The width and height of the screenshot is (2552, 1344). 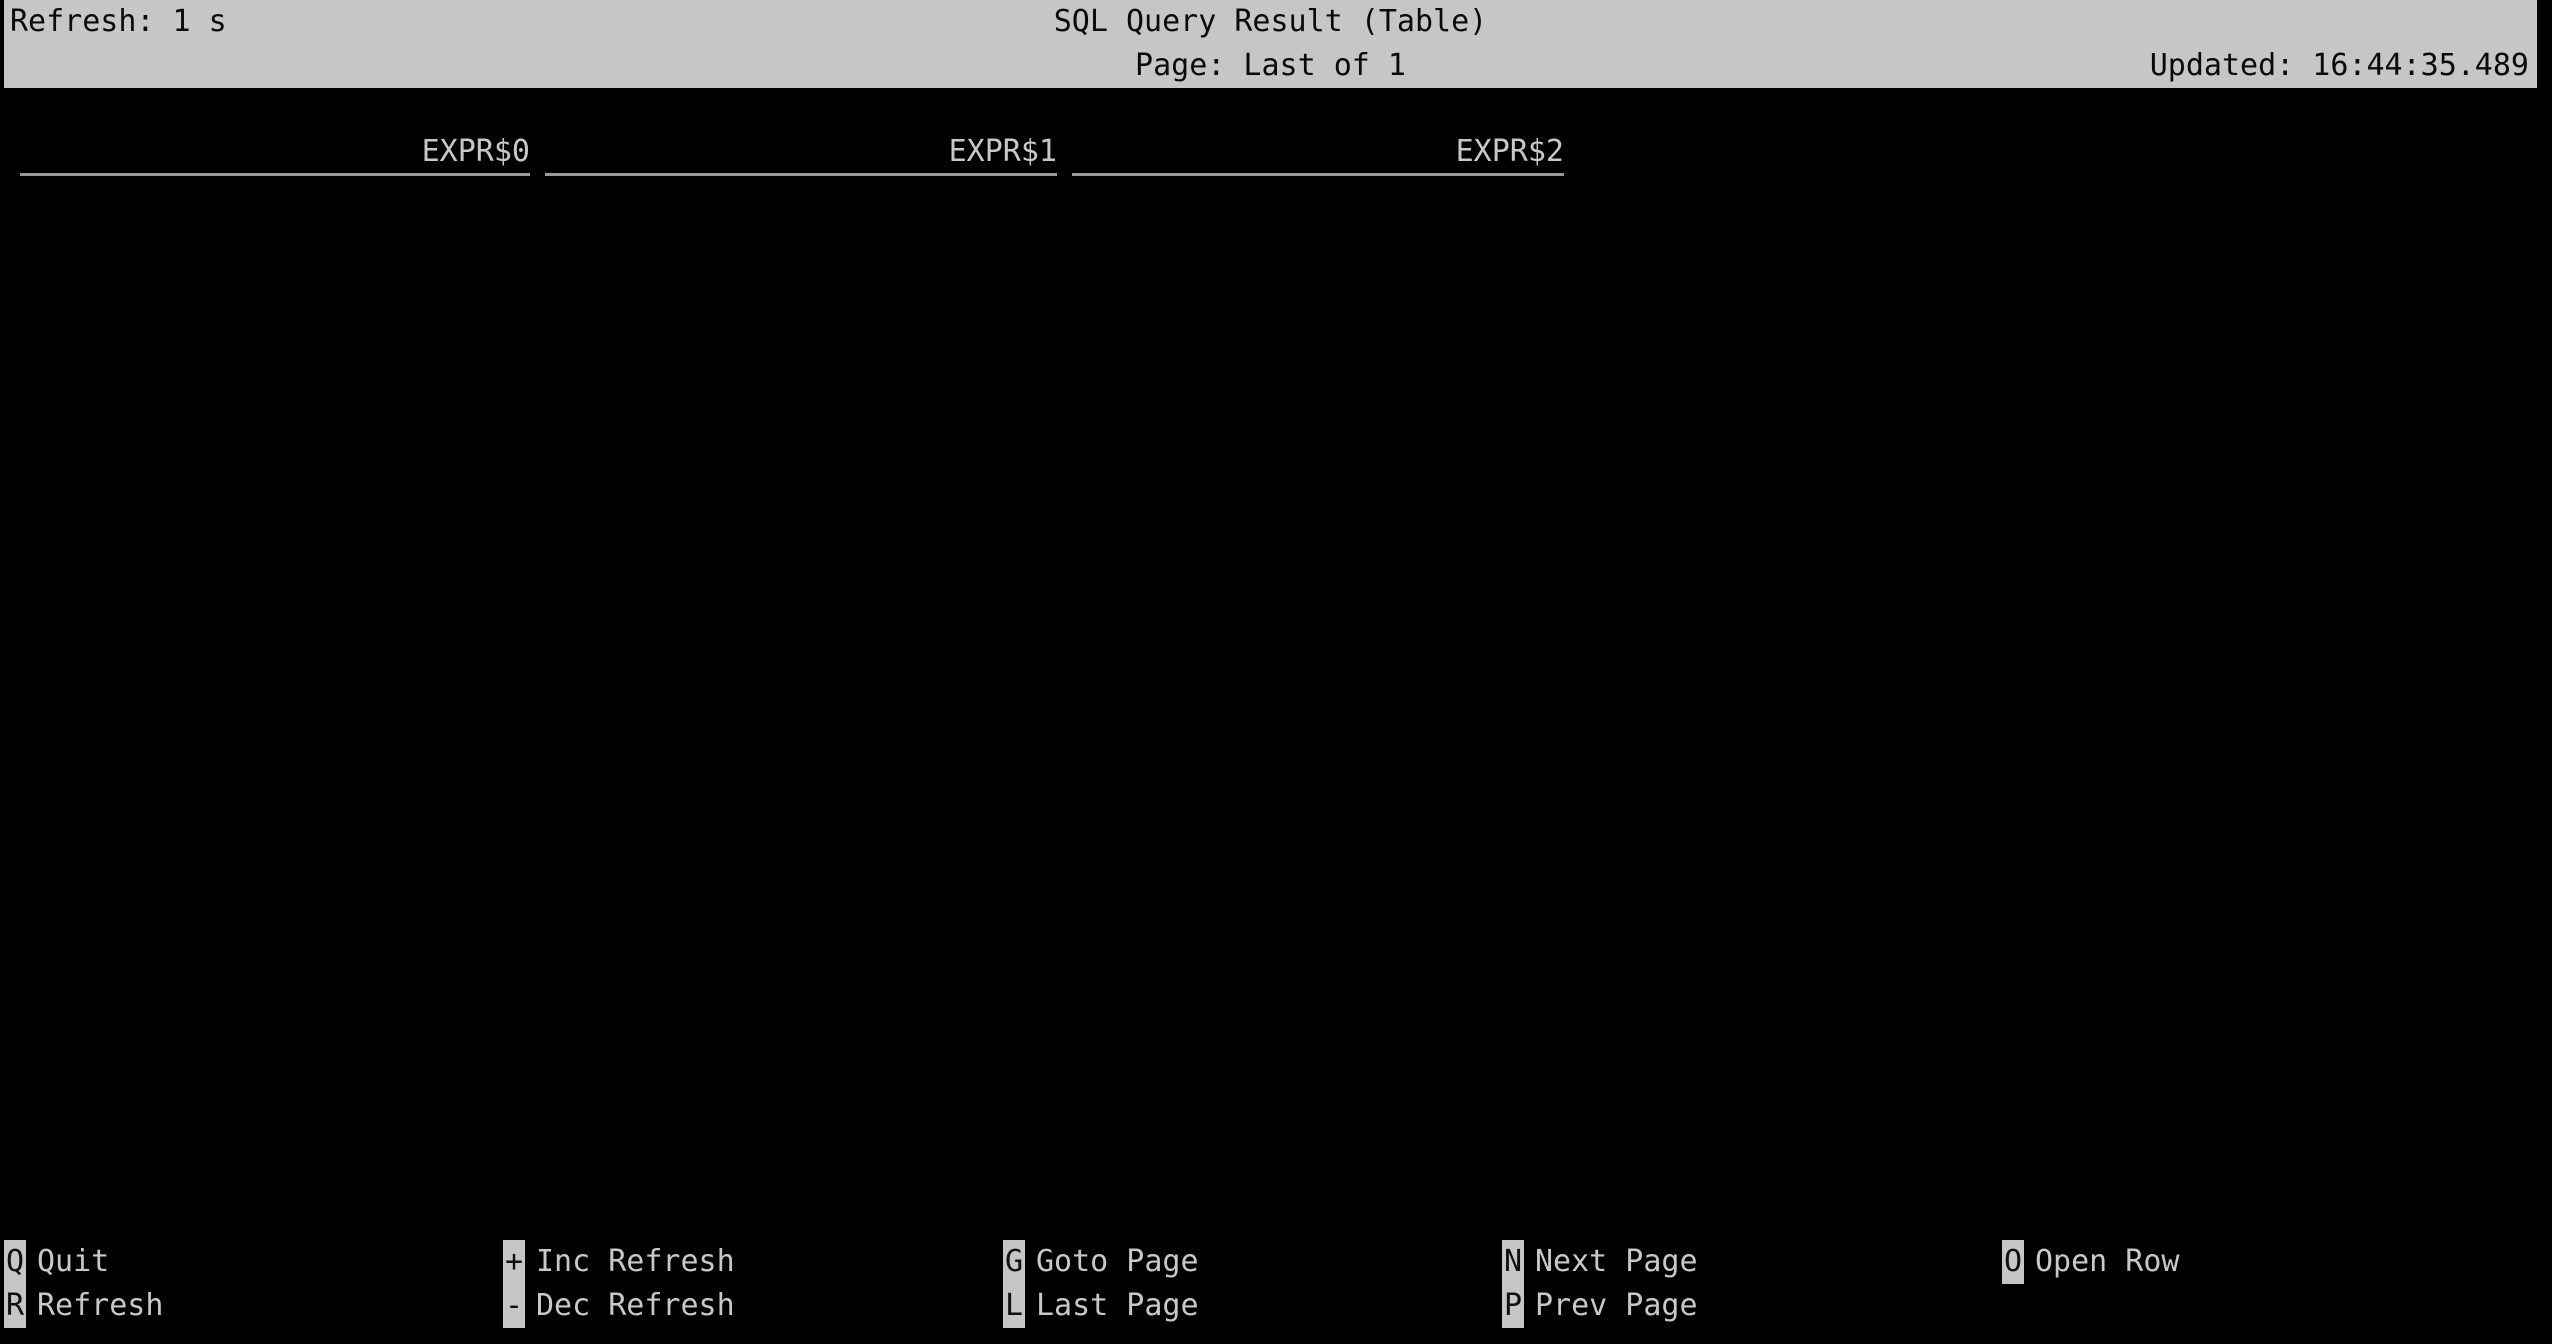 I want to click on key-label-inc-refresh: Inc Refresh, so click(x=635, y=1261).